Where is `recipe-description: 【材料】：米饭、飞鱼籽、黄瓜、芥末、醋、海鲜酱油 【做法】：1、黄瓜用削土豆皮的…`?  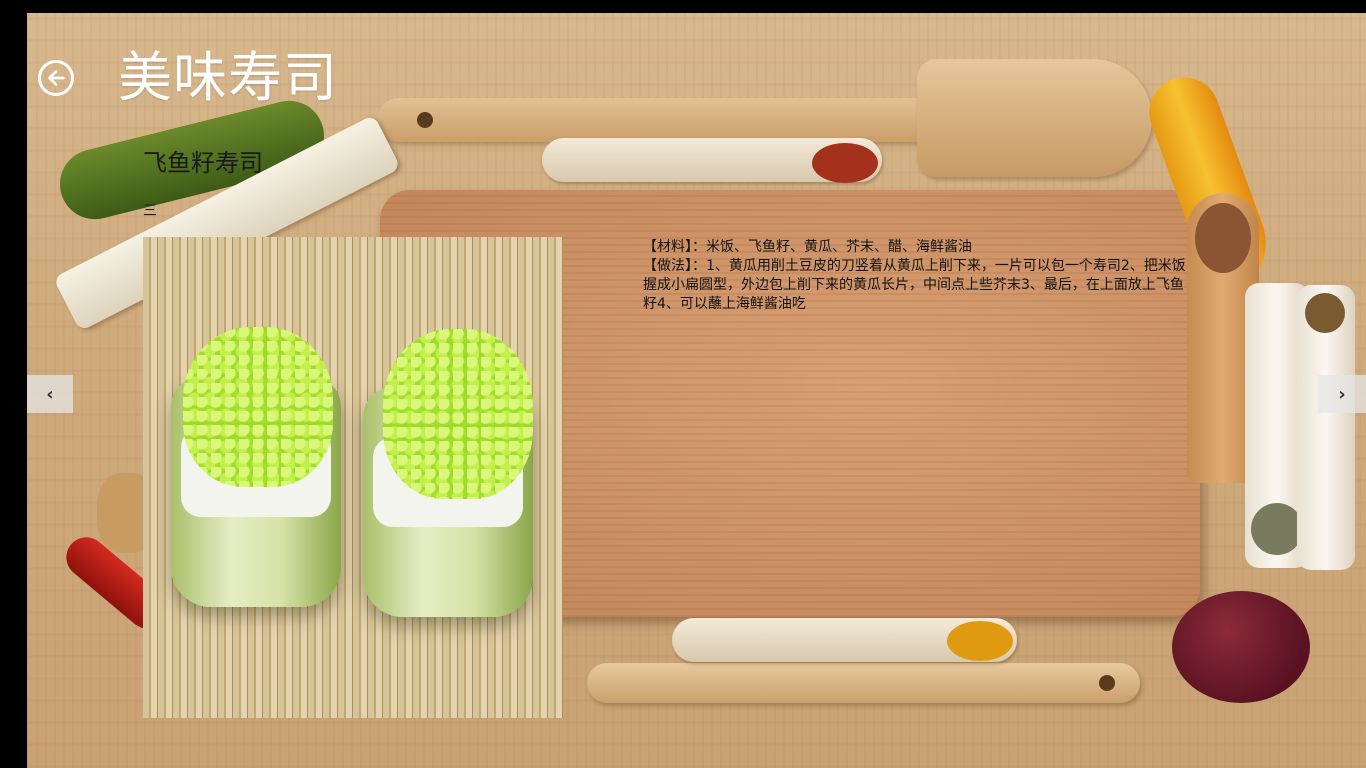
recipe-description: 【材料】：米饭、飞鱼籽、黄瓜、芥末、醋、海鲜酱油 【做法】：1、黄瓜用削土豆皮的… is located at coordinates (917, 276).